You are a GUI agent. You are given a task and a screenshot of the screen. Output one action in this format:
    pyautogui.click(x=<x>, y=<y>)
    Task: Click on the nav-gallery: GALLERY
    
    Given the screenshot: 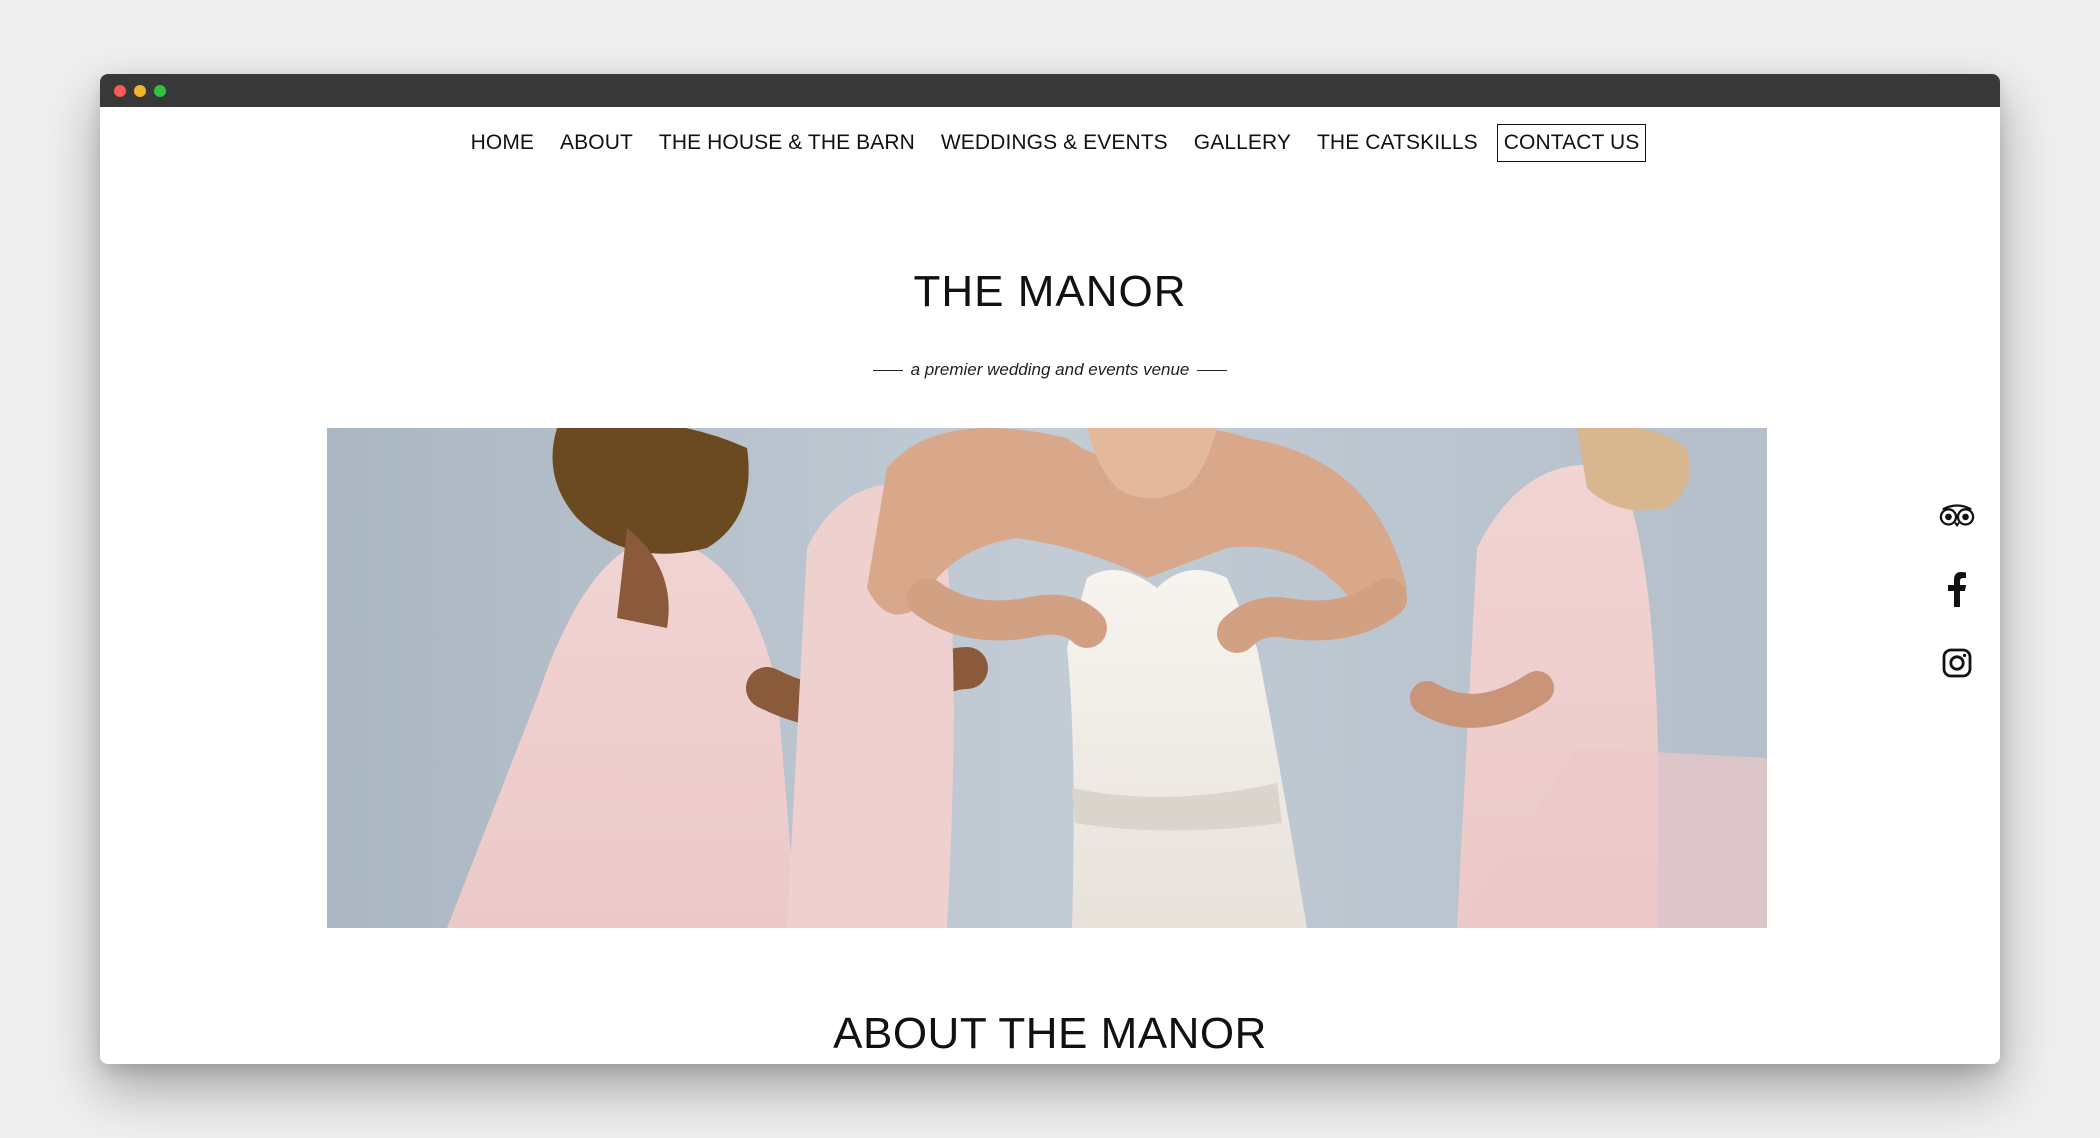 What is the action you would take?
    pyautogui.click(x=1242, y=143)
    